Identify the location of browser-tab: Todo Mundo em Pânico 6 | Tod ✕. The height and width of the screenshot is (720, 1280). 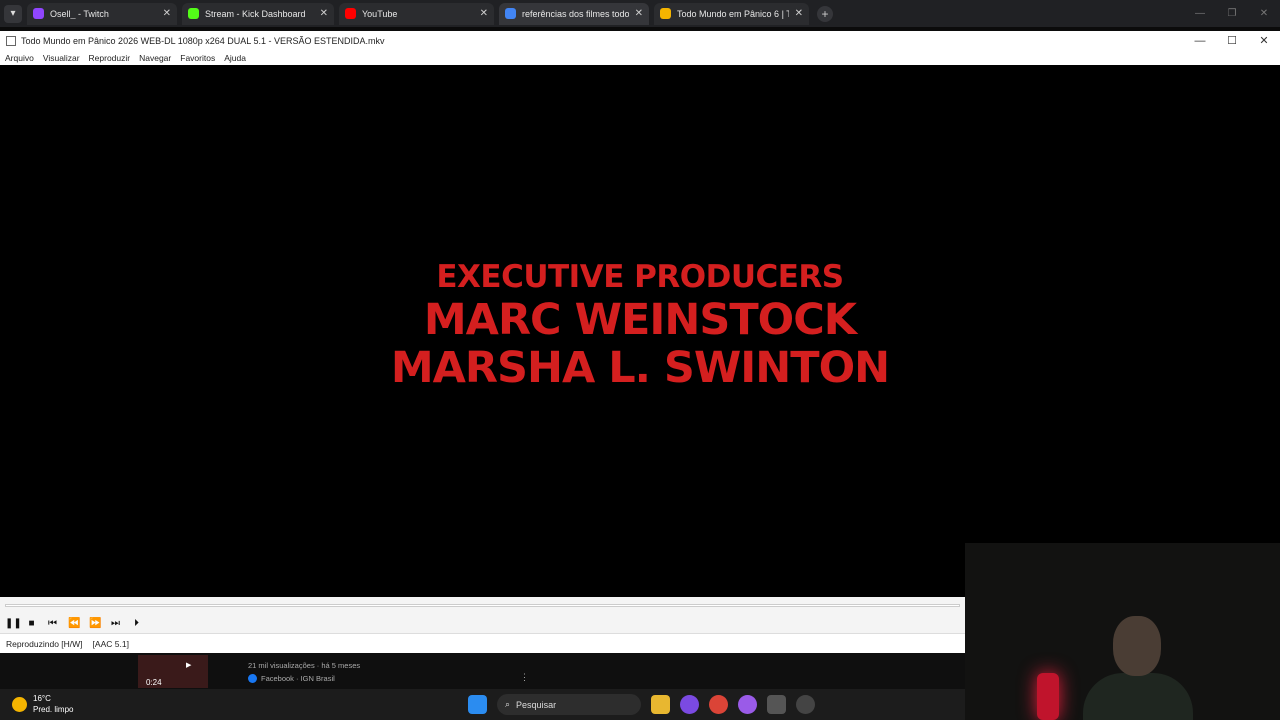
(731, 13).